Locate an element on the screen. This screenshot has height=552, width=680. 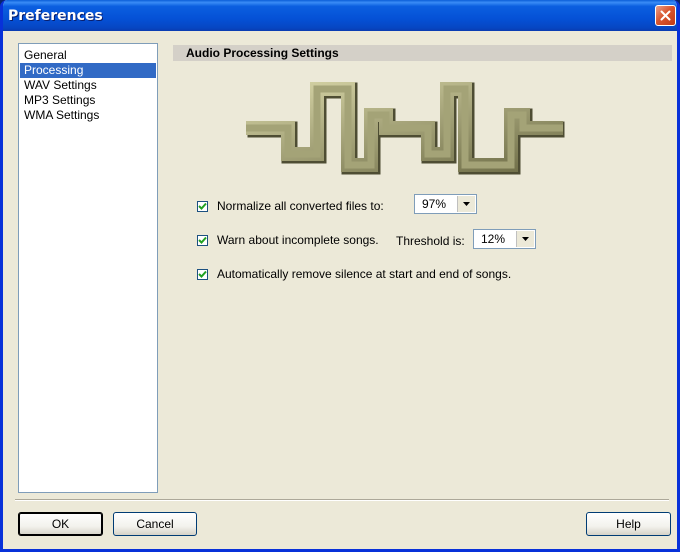
cancel-button: Cancel is located at coordinates (155, 524).